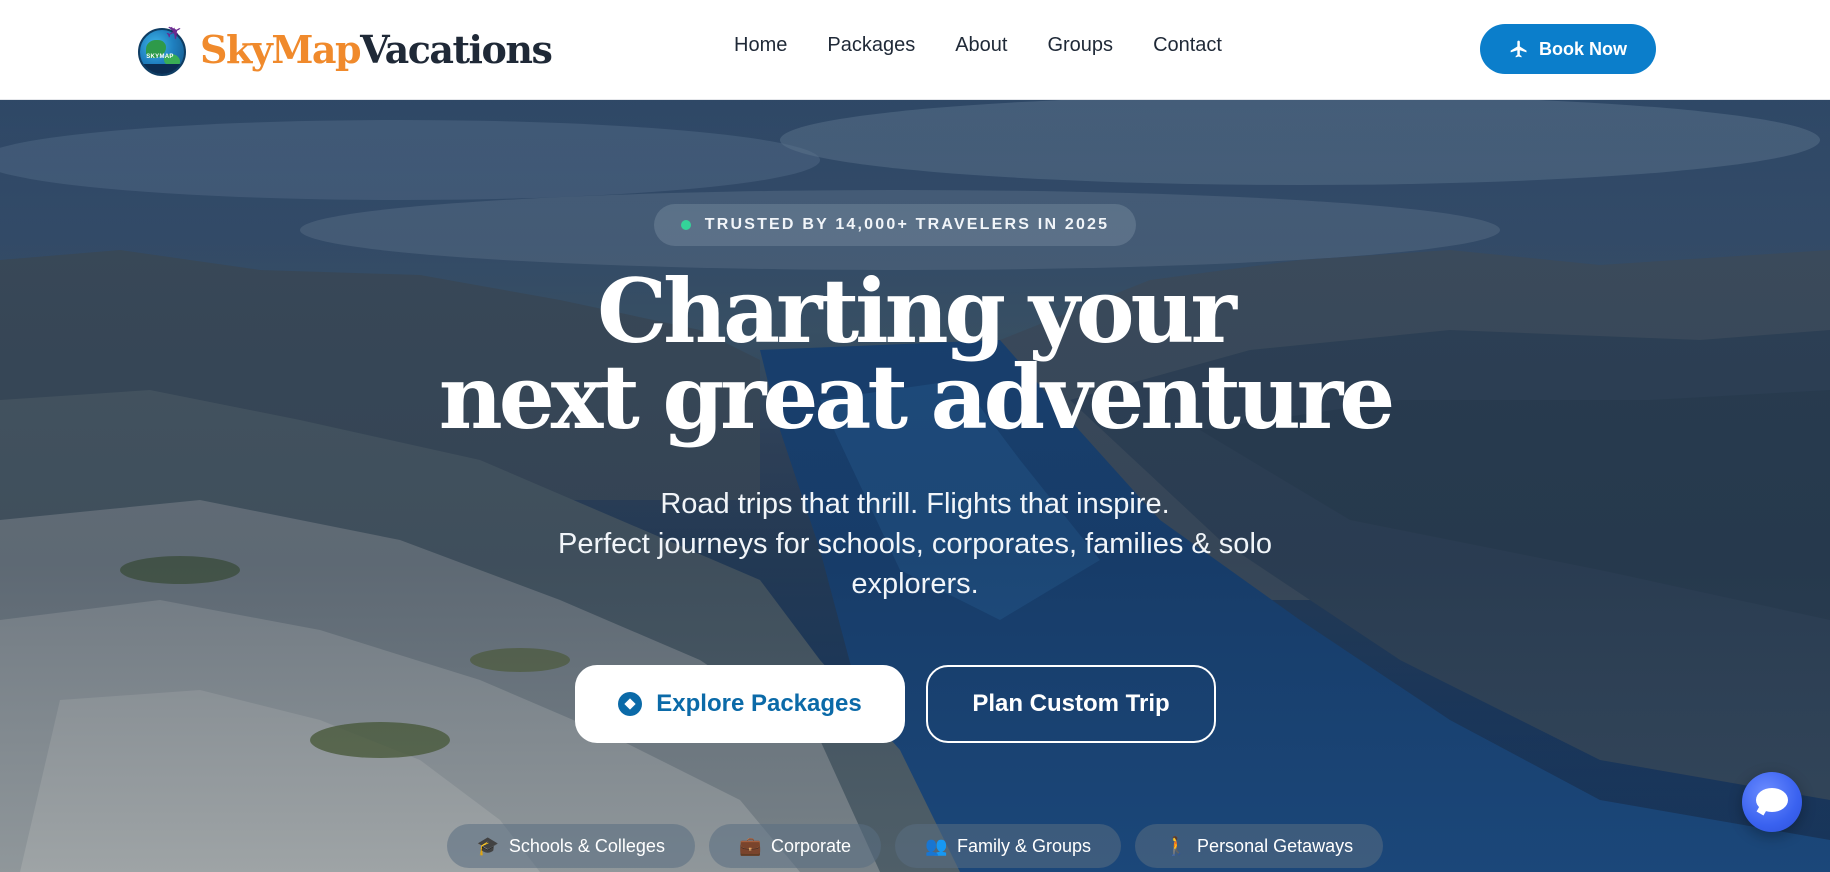  What do you see at coordinates (907, 224) in the screenshot?
I see `trust-text: TRUSTED BY 14,000+ TRAVELERS IN 2025` at bounding box center [907, 224].